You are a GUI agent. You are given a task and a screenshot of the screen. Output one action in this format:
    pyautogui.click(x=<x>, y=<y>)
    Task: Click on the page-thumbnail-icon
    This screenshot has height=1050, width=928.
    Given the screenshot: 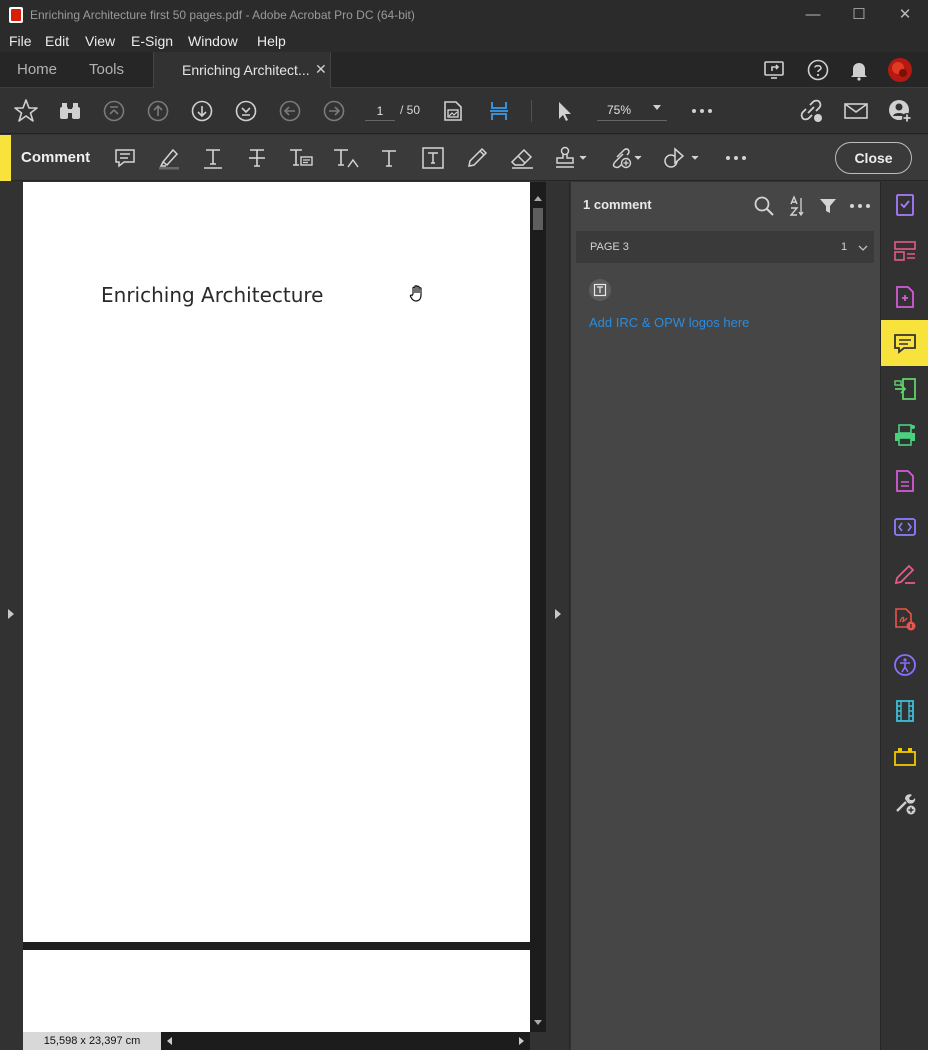 What is the action you would take?
    pyautogui.click(x=454, y=111)
    